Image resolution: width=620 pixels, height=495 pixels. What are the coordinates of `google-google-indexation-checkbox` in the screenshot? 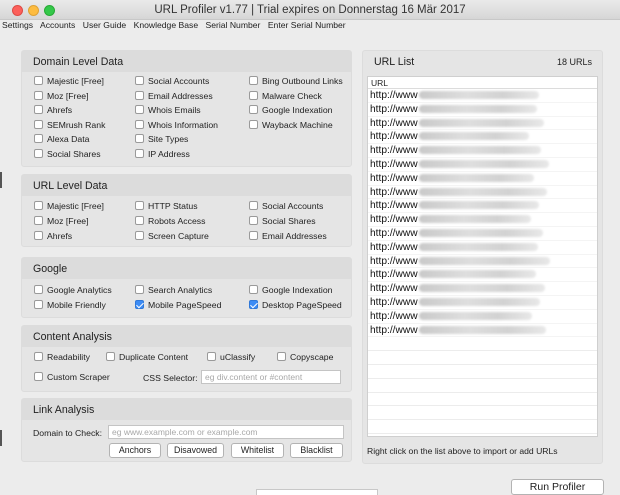 It's located at (253, 289).